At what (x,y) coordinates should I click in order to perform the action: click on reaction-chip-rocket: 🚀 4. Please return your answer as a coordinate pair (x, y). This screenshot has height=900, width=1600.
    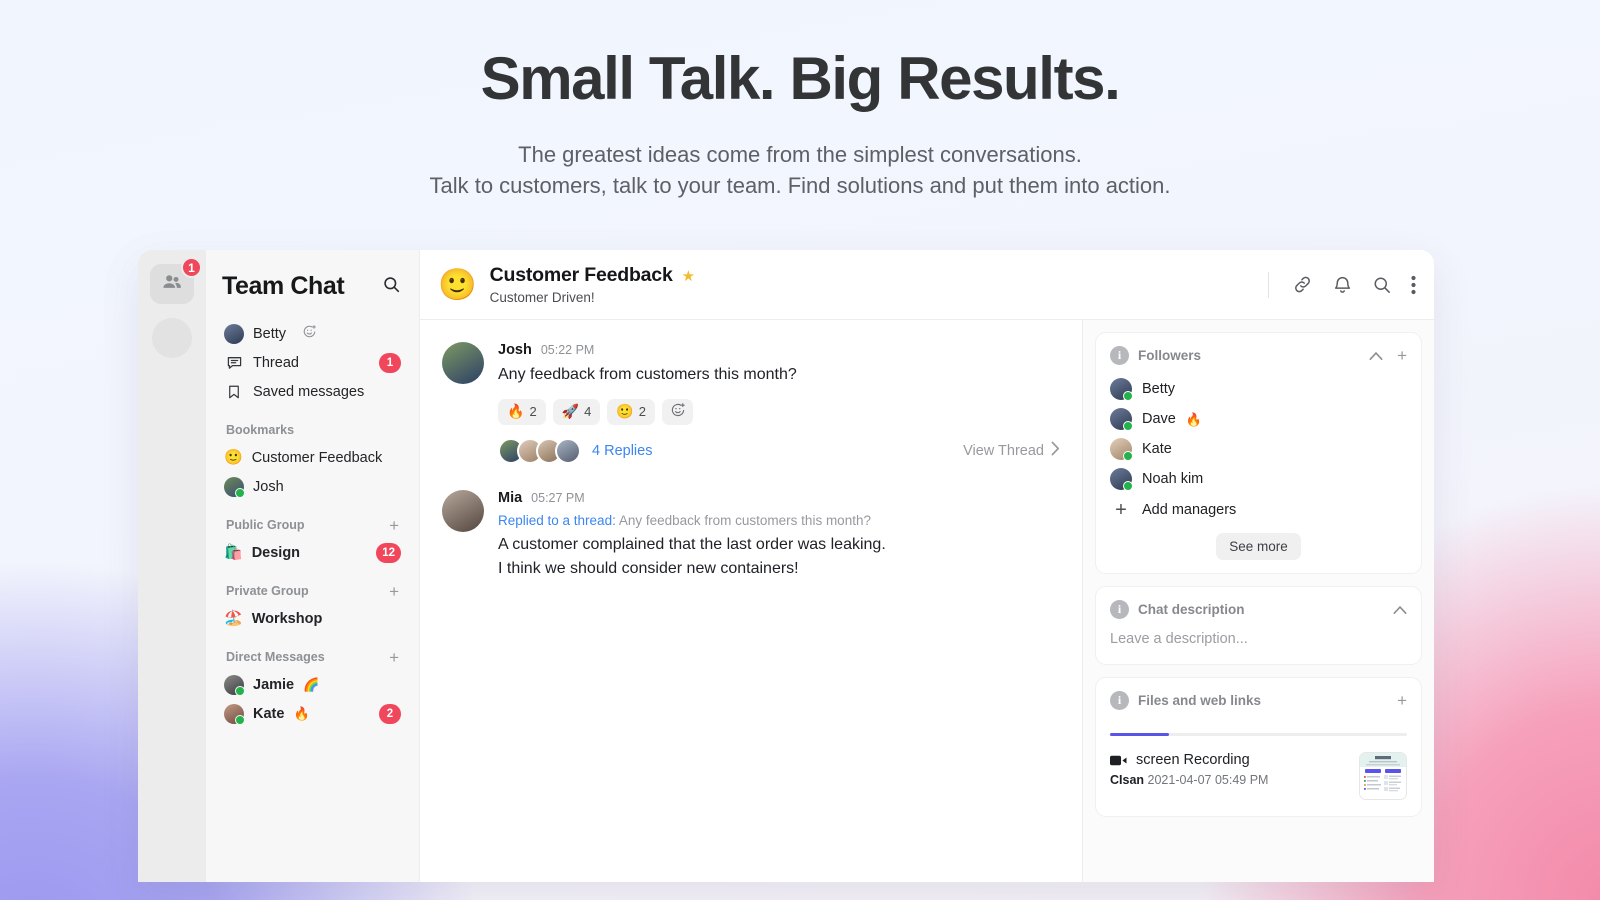
    Looking at the image, I should click on (576, 411).